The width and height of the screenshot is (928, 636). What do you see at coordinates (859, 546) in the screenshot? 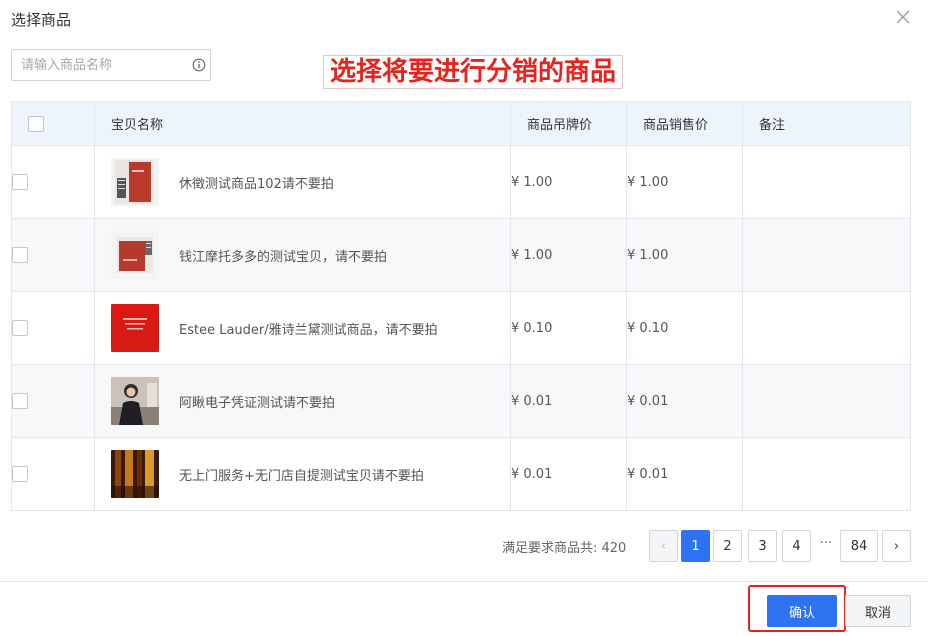
I see `pagination-page-last: 84` at bounding box center [859, 546].